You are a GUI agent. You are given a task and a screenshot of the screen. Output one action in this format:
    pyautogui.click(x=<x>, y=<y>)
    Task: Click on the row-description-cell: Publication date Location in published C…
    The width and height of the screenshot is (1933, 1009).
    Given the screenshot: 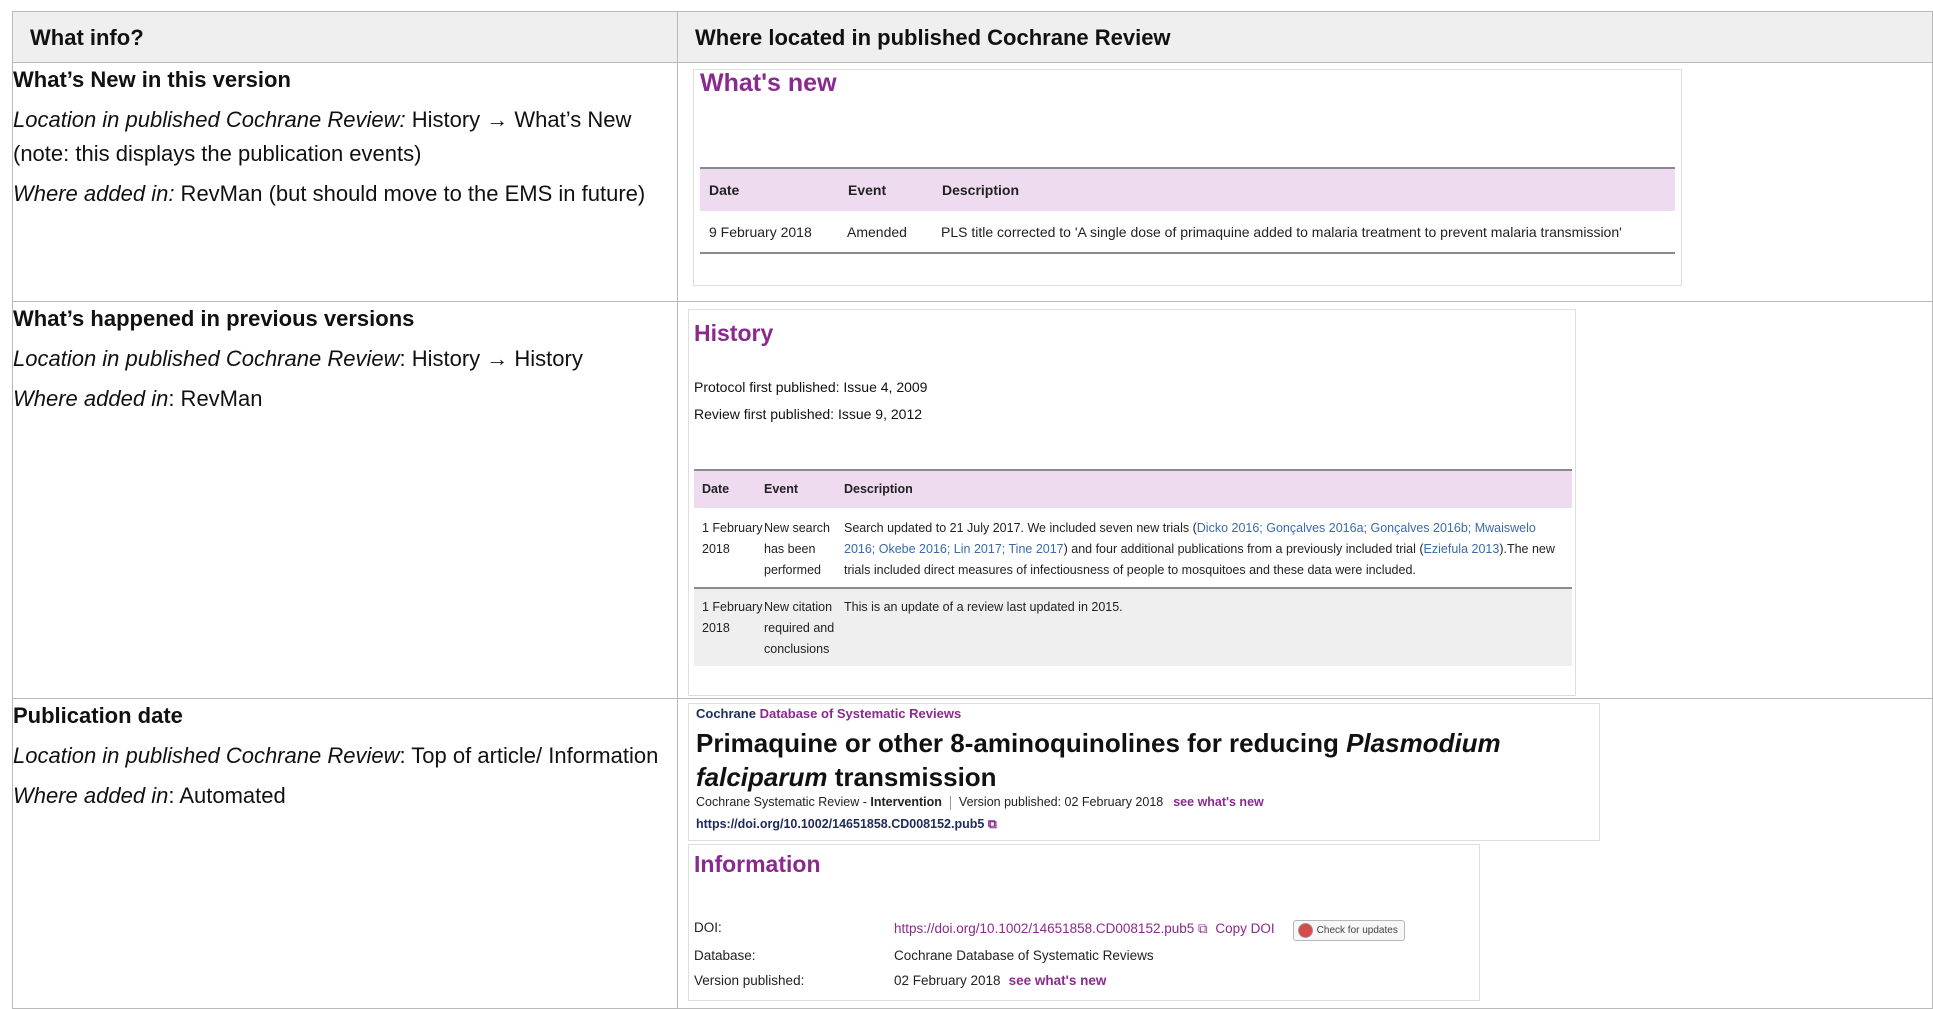 What is the action you would take?
    pyautogui.click(x=345, y=853)
    